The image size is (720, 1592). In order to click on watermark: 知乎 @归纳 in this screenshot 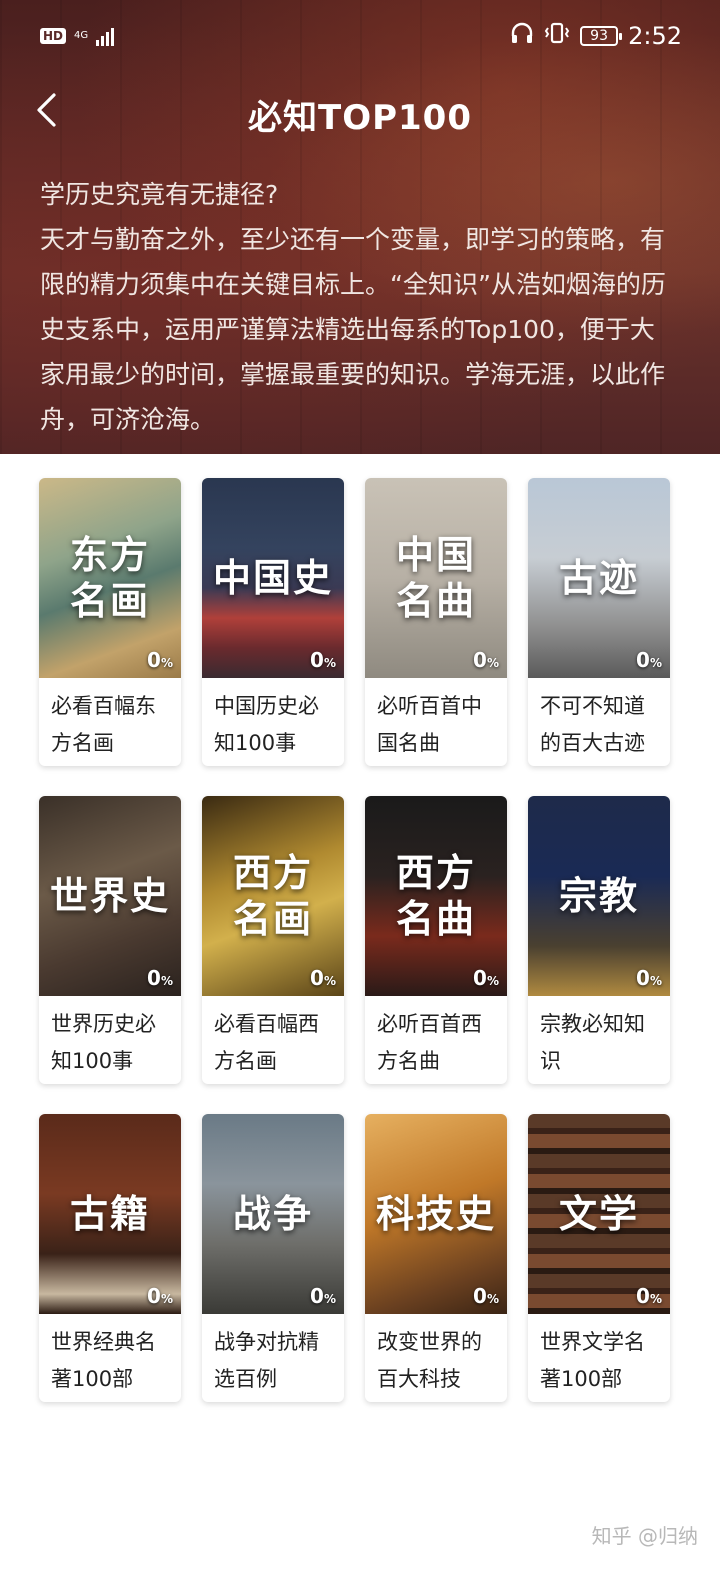, I will do `click(644, 1536)`.